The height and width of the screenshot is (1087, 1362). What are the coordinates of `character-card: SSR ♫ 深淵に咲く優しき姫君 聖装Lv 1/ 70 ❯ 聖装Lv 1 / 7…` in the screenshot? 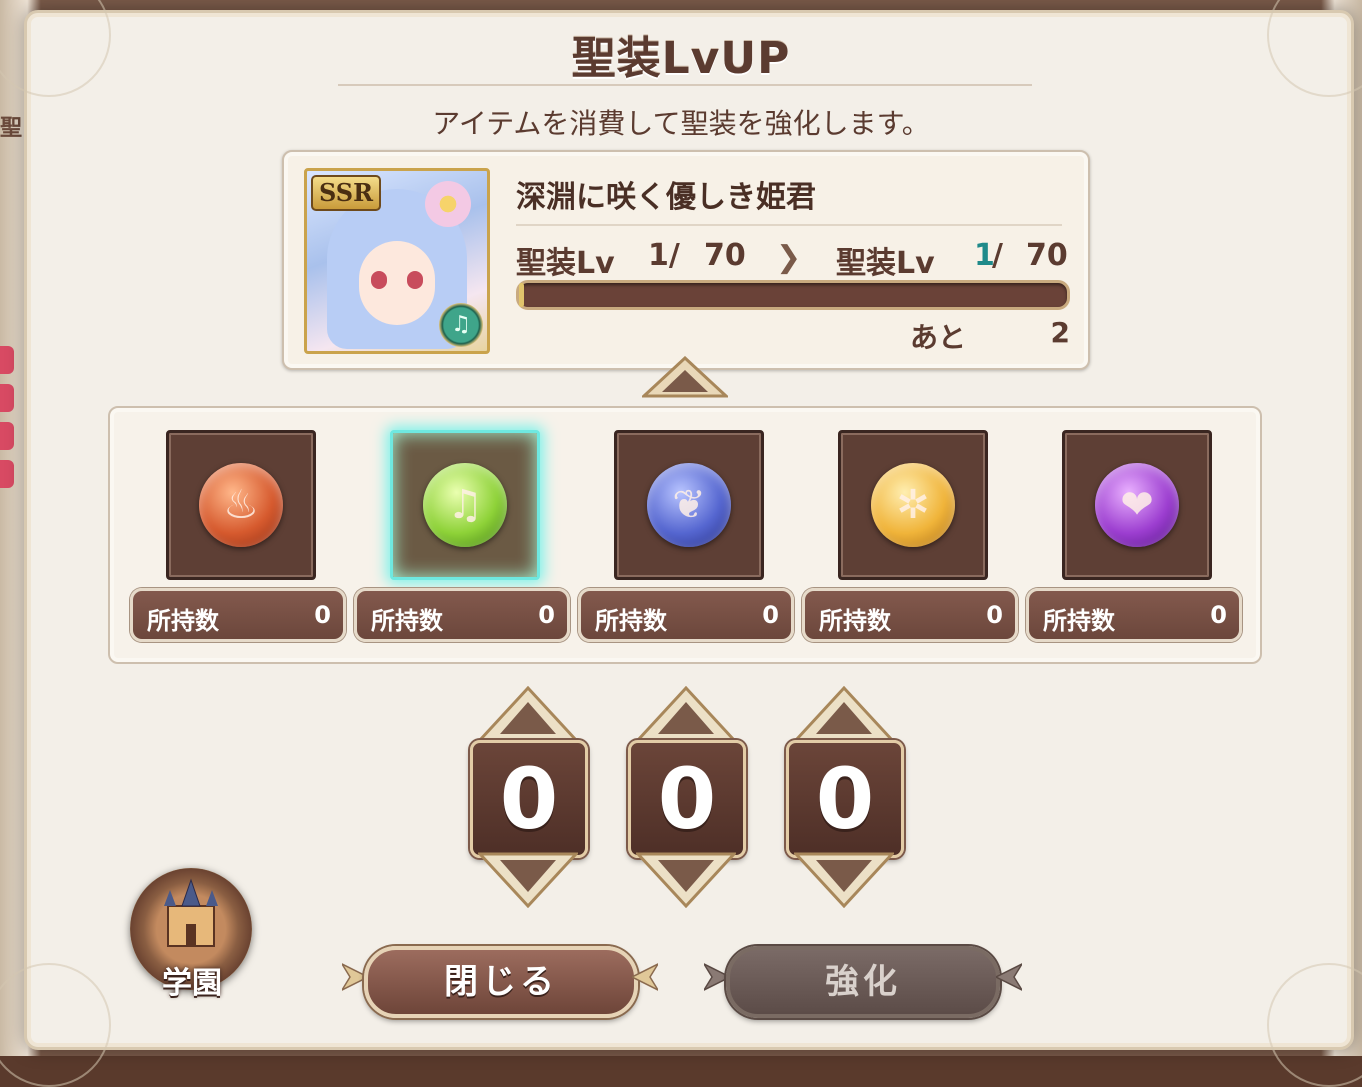 It's located at (686, 260).